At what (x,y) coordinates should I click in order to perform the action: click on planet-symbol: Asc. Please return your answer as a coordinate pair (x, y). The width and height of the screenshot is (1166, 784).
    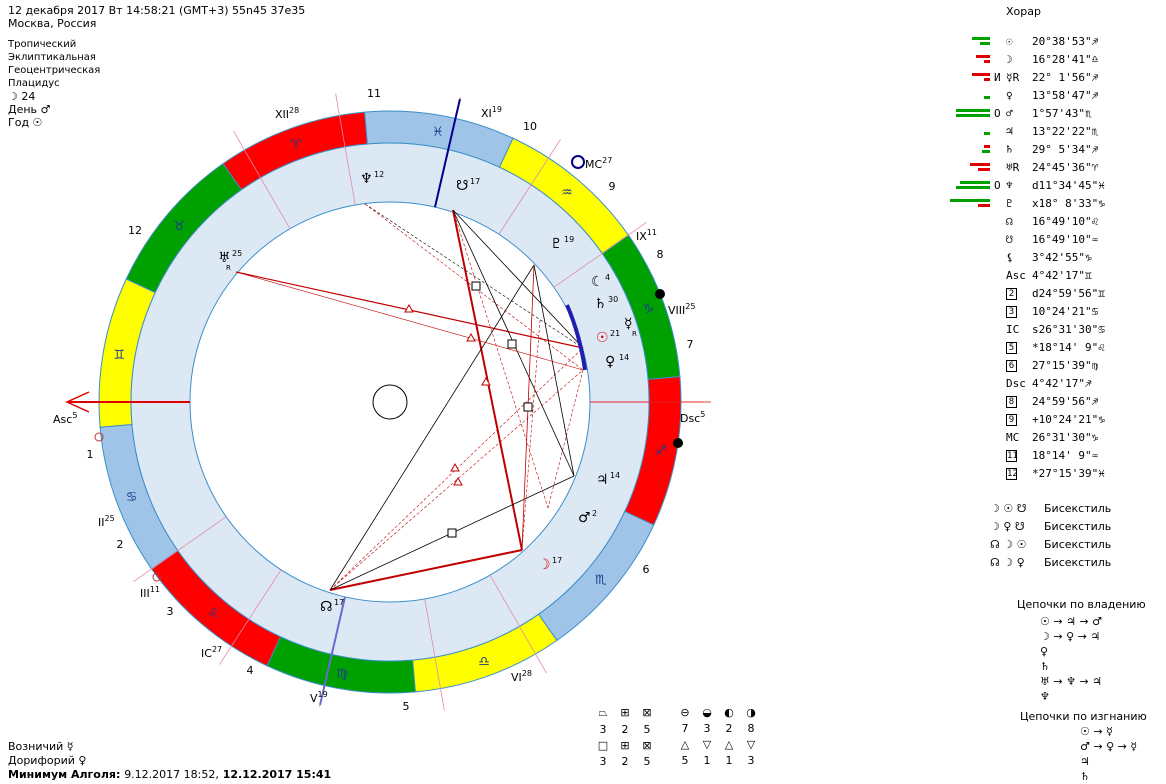
    Looking at the image, I should click on (1016, 275).